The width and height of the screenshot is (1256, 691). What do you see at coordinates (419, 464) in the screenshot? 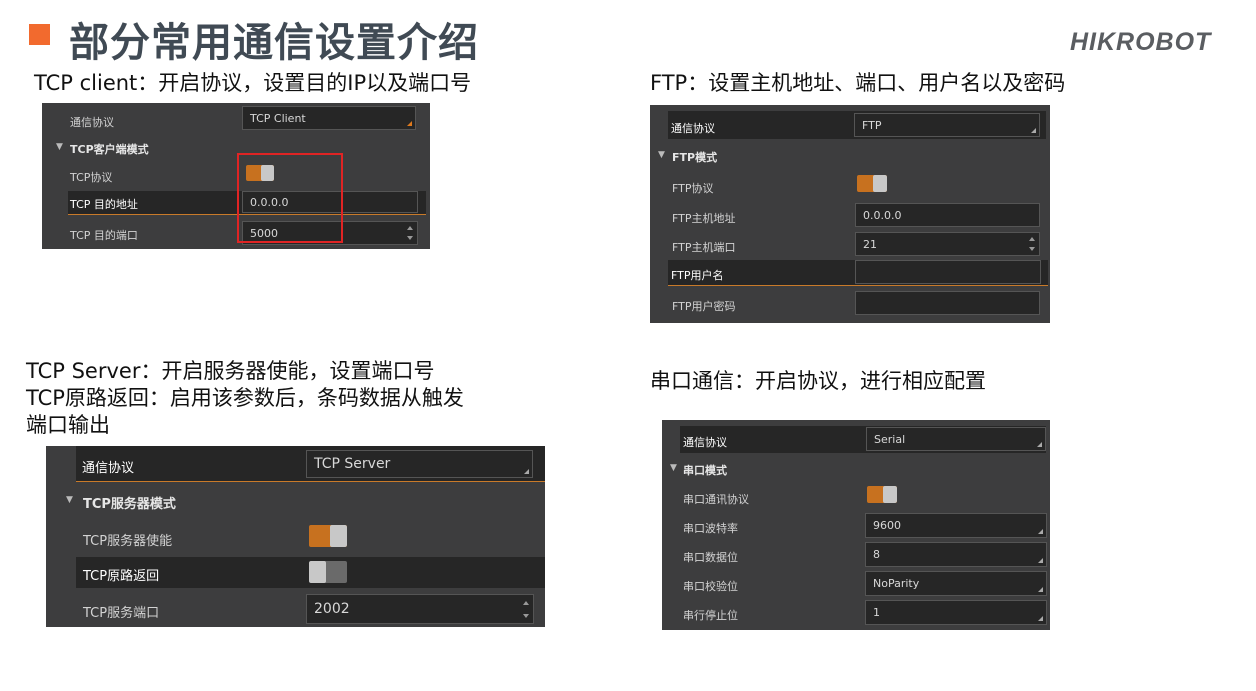
I see `protocol-select: TCP Server` at bounding box center [419, 464].